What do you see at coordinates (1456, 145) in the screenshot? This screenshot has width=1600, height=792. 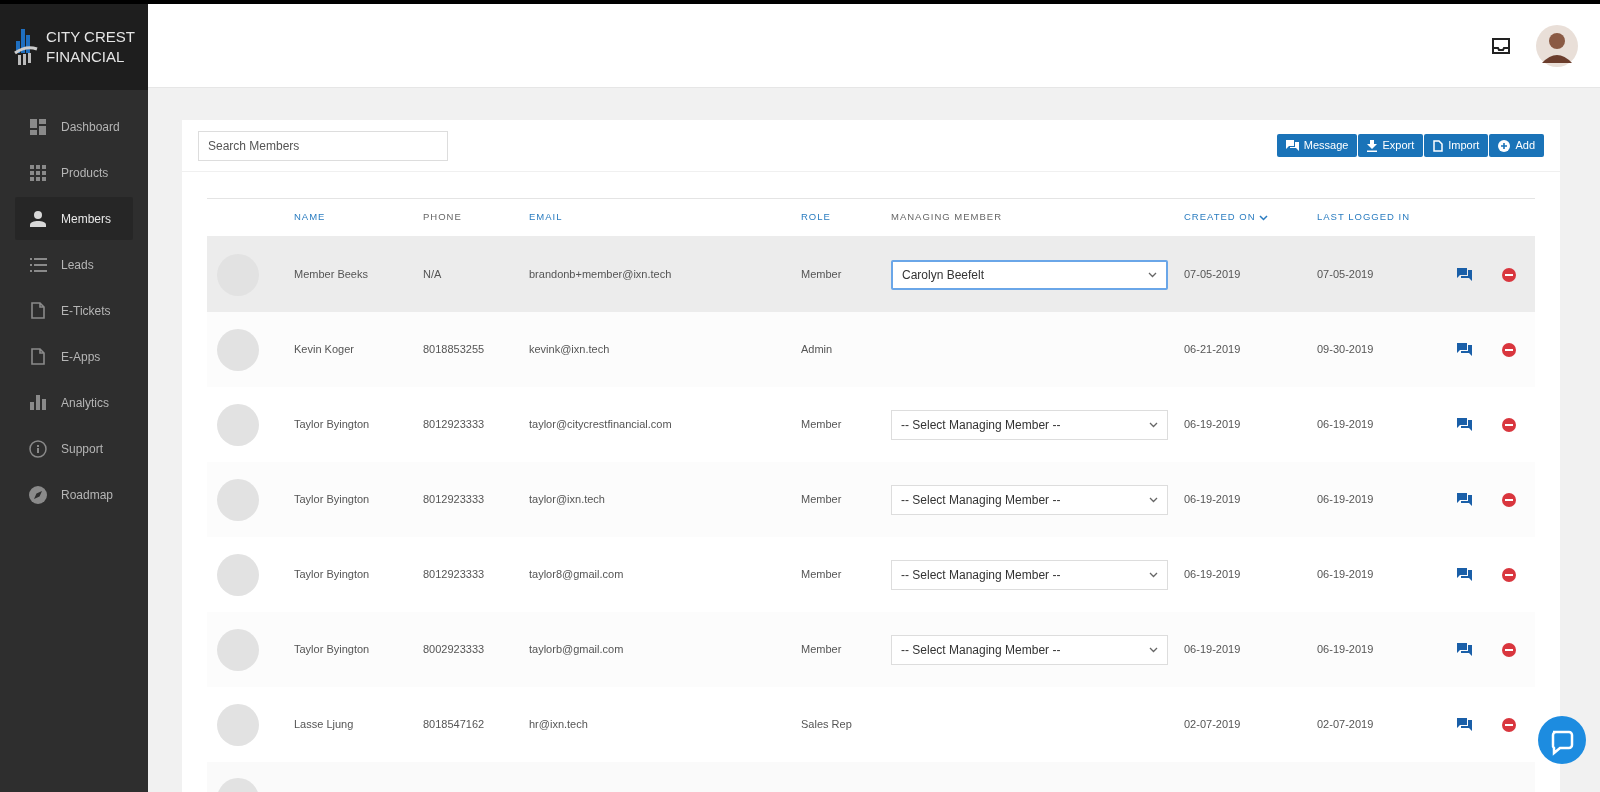 I see `toolbar-button: Import` at bounding box center [1456, 145].